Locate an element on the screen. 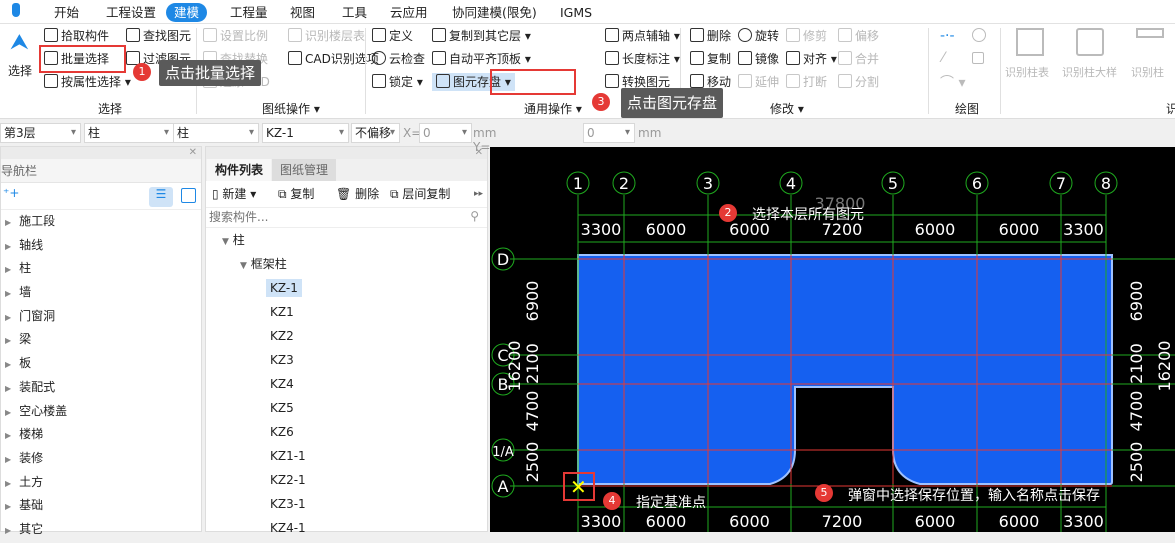 The height and width of the screenshot is (543, 1175). point-draw-icon: -·- is located at coordinates (947, 36).